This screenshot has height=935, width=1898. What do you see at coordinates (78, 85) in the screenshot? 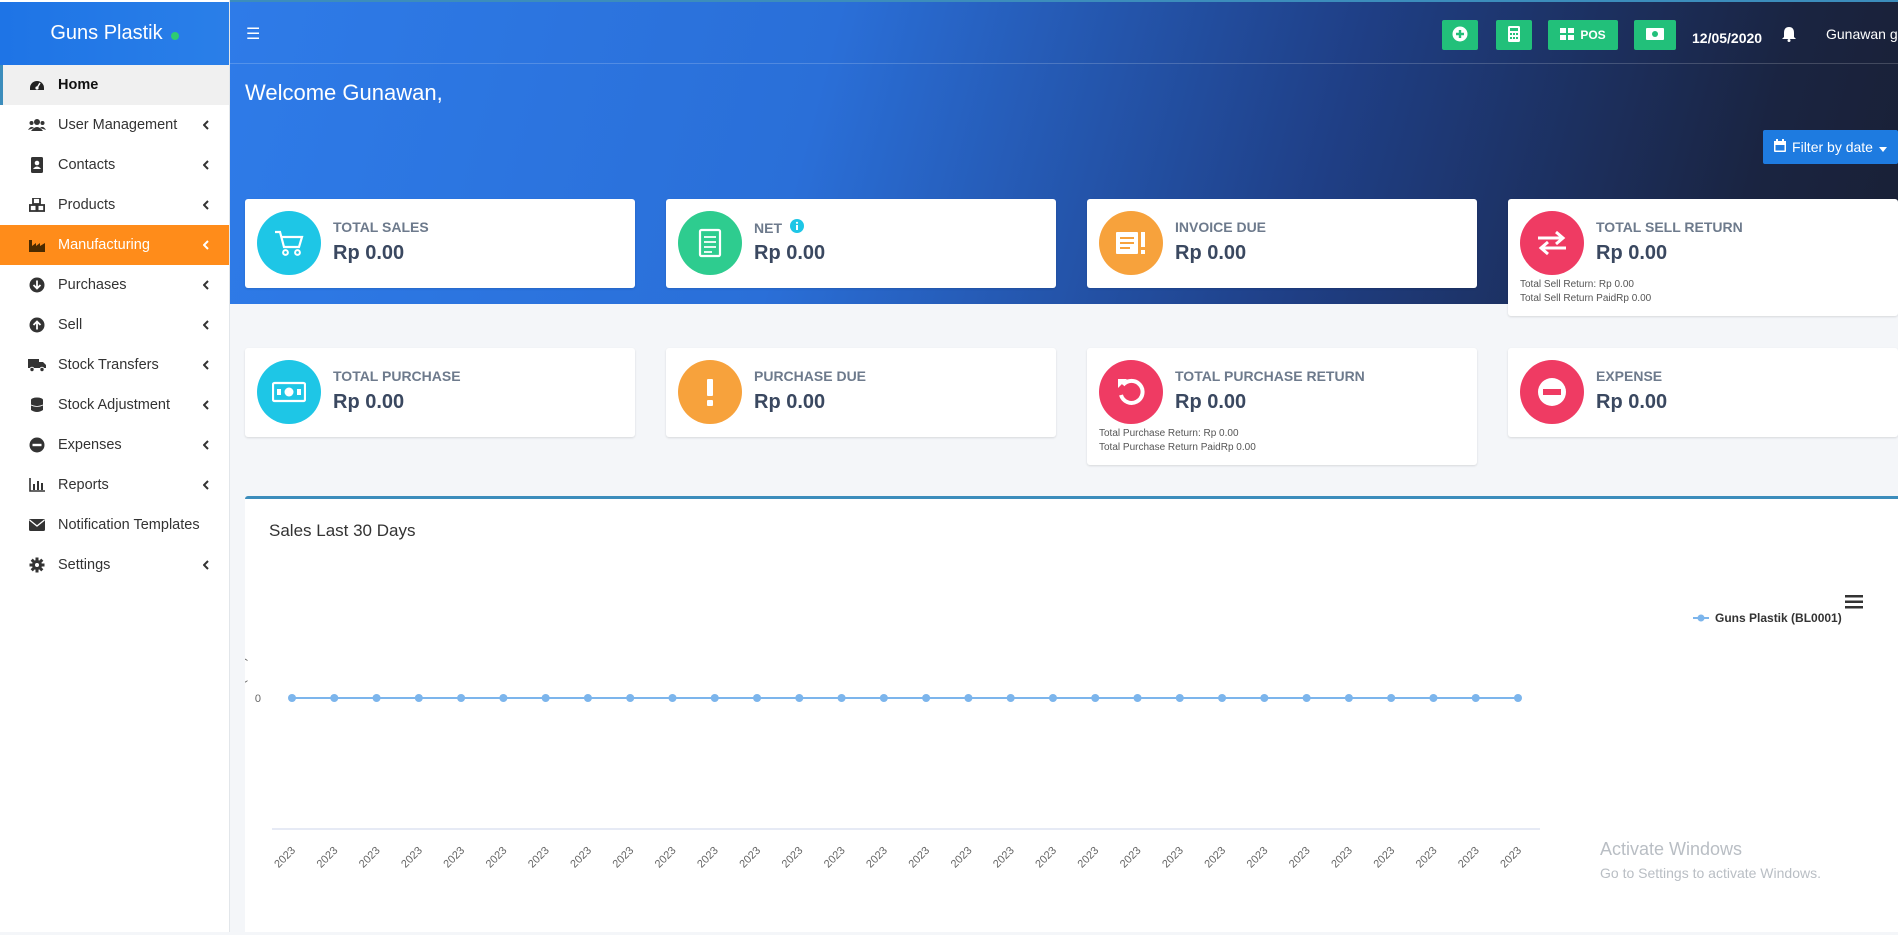
I see `sidebar-item-label: Home` at bounding box center [78, 85].